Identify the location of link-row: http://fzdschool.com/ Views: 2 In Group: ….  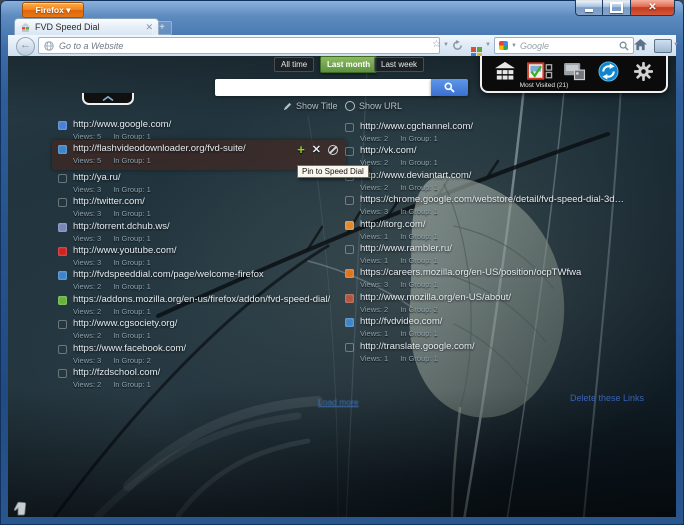
(199, 379).